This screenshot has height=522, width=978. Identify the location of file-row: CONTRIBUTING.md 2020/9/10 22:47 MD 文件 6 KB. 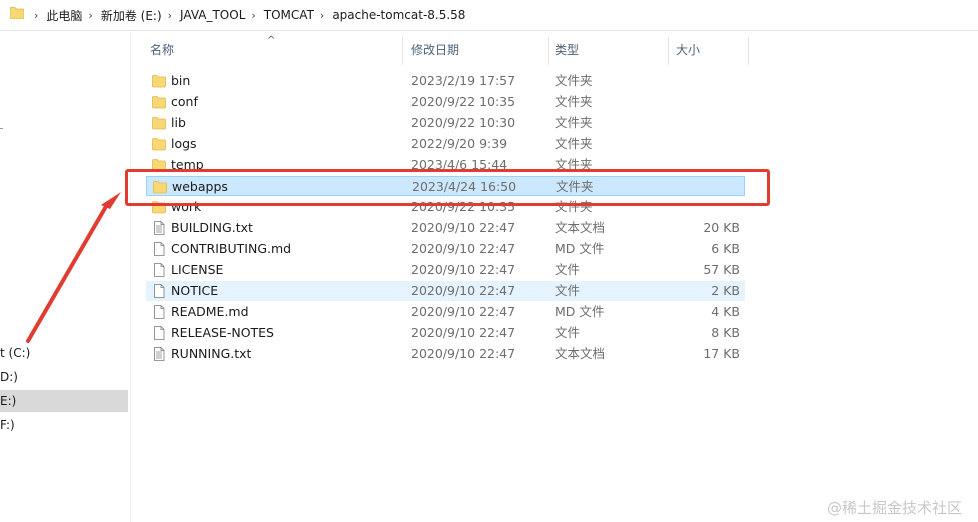
(445, 249).